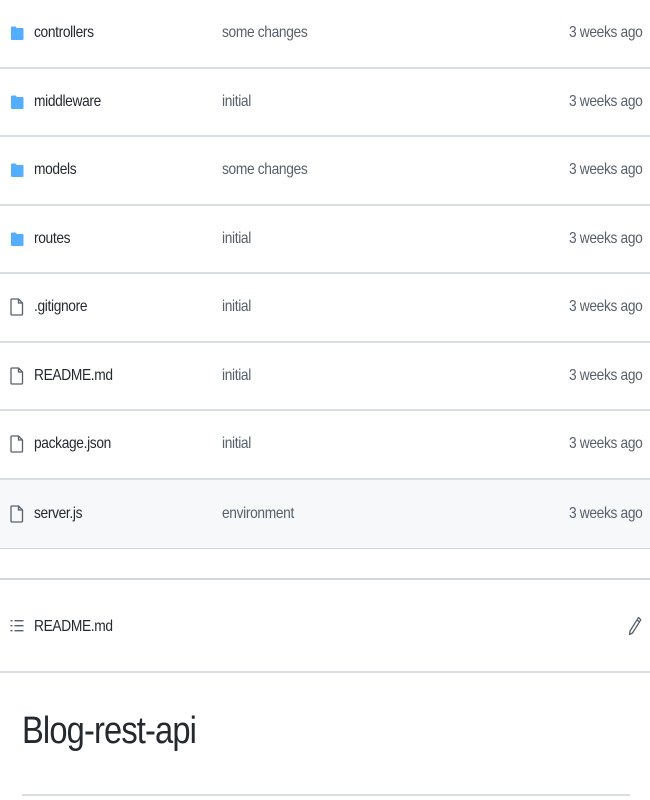  Describe the element at coordinates (64, 33) in the screenshot. I see `file-name-link: controllers` at that location.